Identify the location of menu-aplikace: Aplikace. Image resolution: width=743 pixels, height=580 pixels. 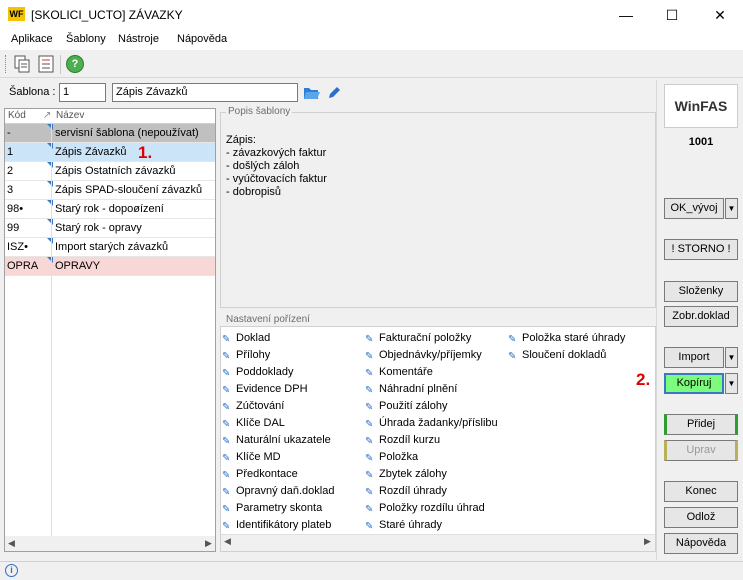
(32, 39).